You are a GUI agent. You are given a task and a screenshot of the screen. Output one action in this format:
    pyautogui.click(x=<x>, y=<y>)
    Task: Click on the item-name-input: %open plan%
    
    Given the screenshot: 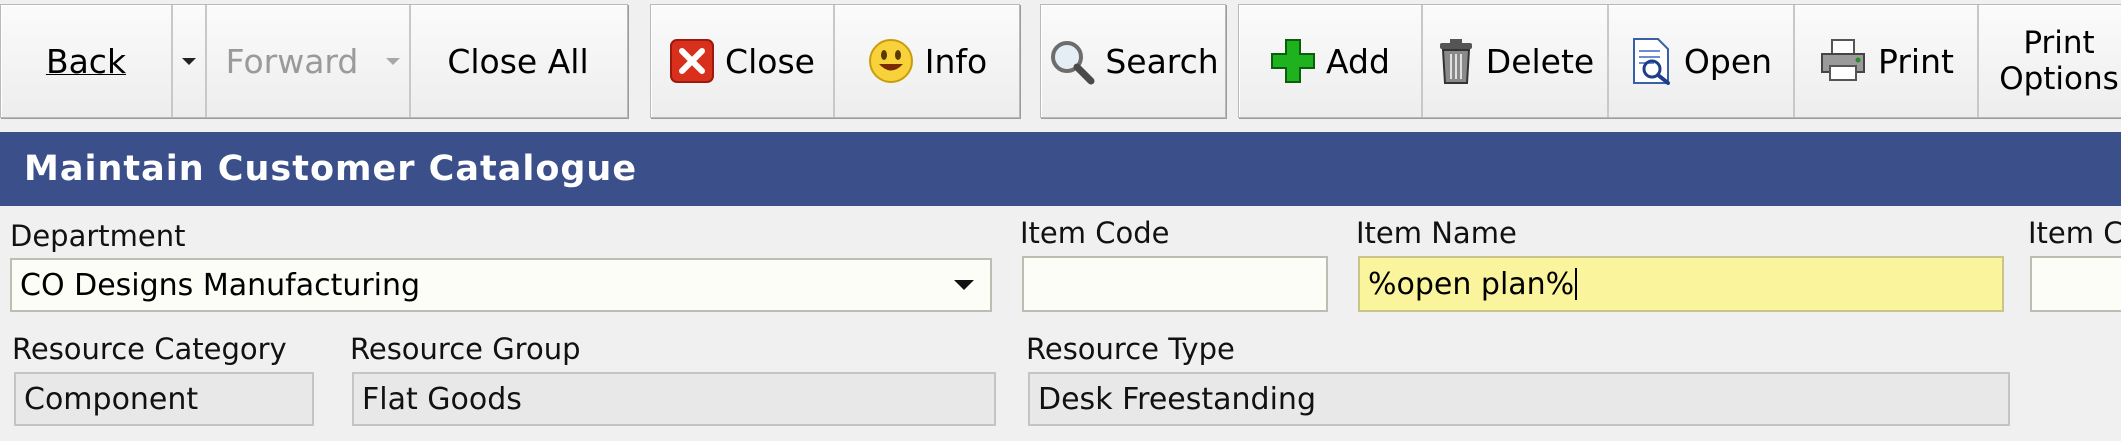 What is the action you would take?
    pyautogui.click(x=1681, y=284)
    